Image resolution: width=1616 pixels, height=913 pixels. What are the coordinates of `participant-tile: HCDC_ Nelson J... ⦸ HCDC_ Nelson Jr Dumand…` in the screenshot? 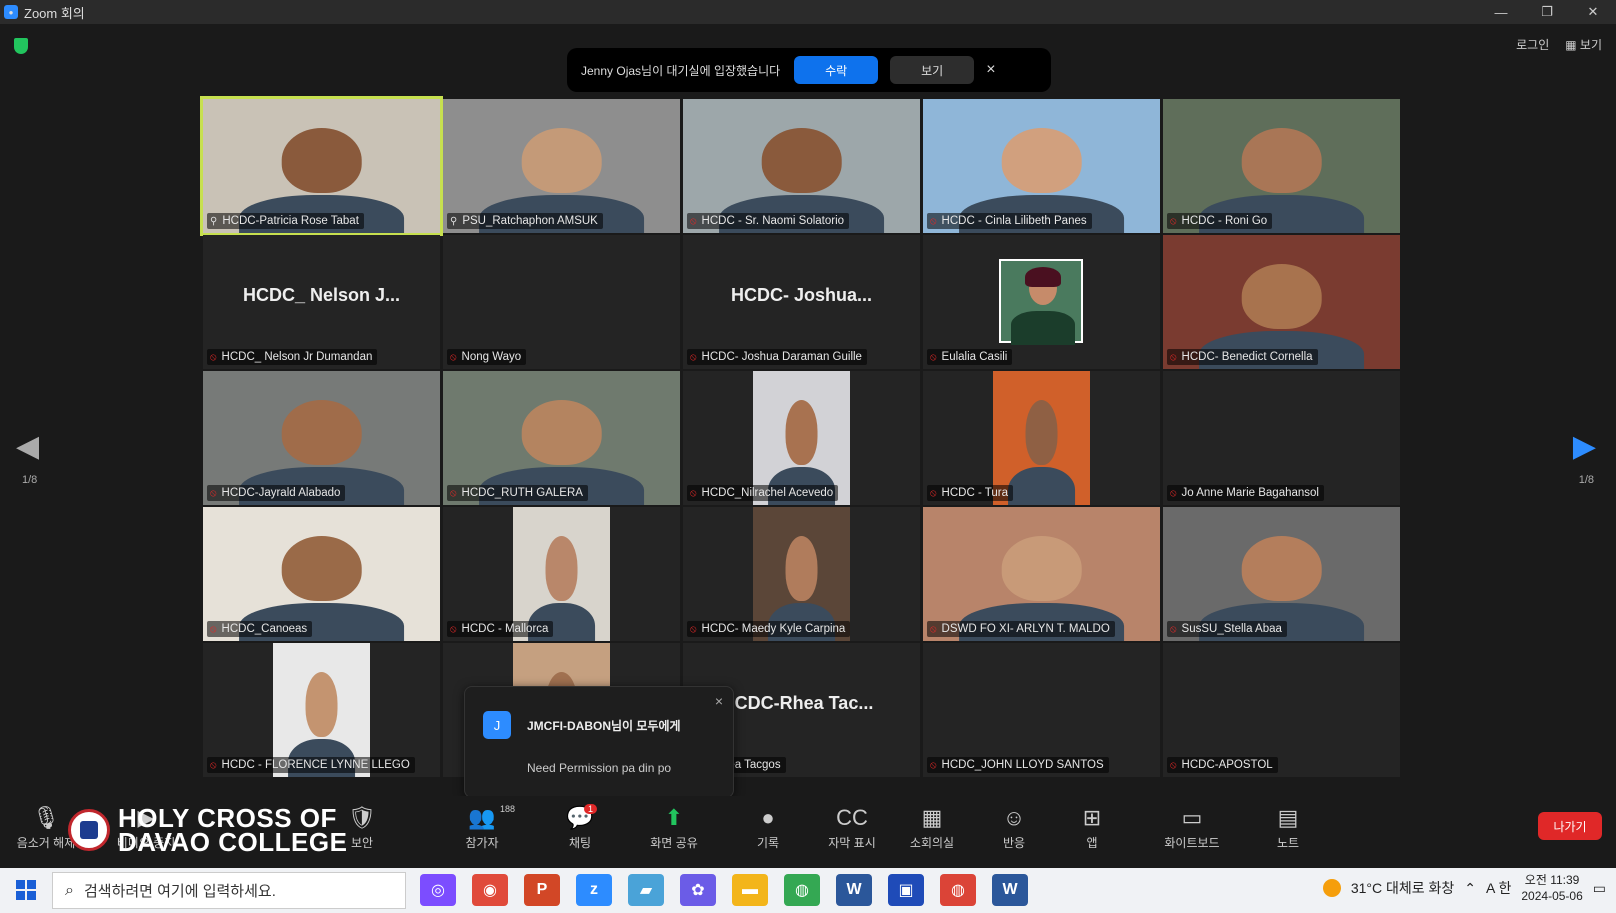 It's located at (321, 302).